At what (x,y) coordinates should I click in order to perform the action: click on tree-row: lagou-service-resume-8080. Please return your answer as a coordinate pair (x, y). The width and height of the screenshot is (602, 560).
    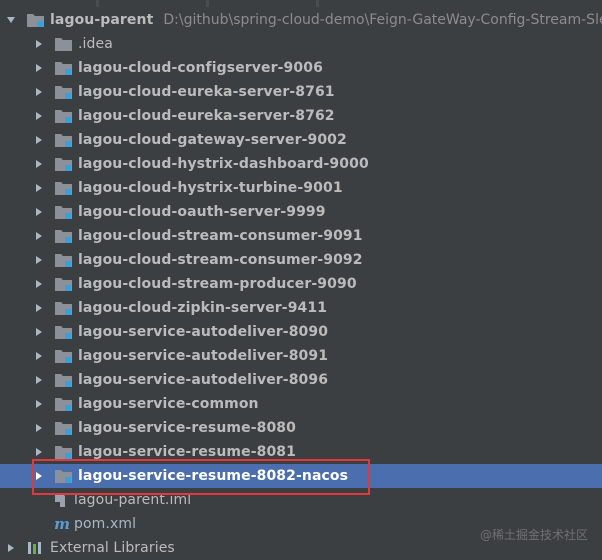
    Looking at the image, I should click on (301, 428).